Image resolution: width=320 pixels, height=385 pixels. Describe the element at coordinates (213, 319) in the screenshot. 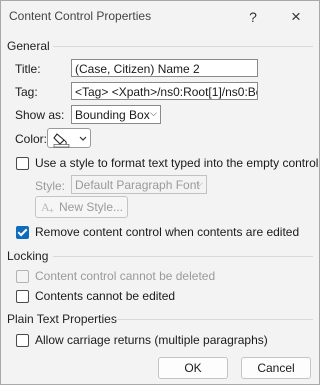

I see `plain-text-separator` at that location.